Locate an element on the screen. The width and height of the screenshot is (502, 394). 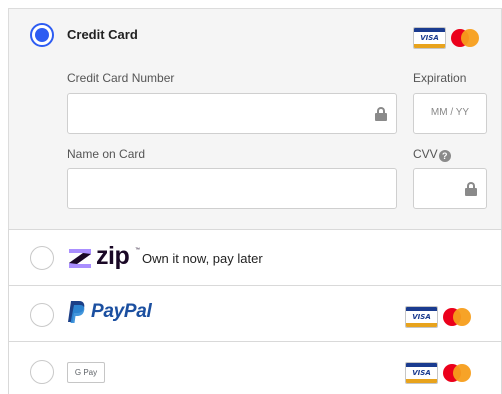
name-on-card-label: Name on Card is located at coordinates (106, 154).